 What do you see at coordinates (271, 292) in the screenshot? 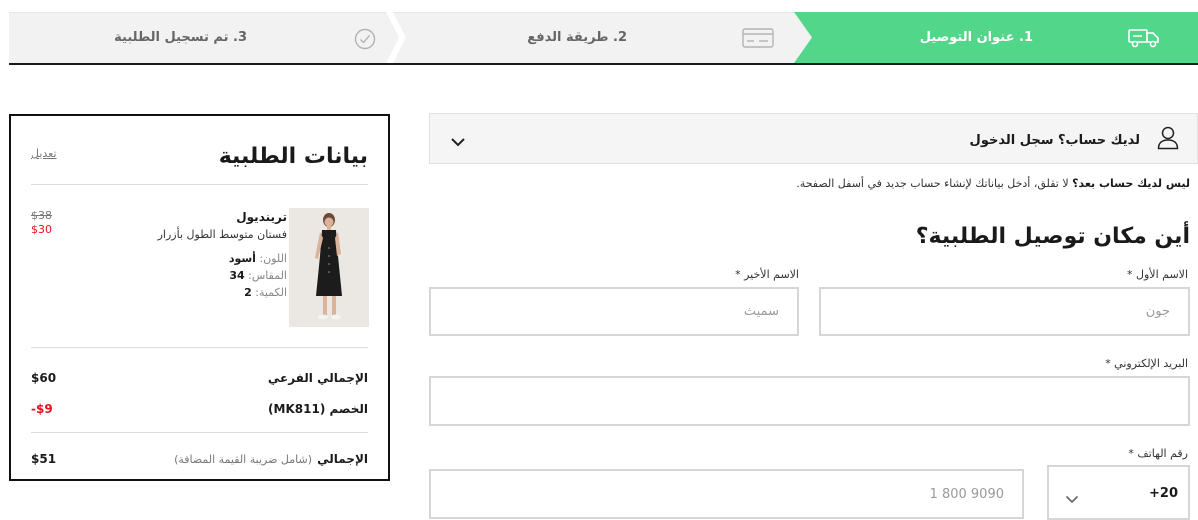
I see `qty-label: الكمية:` at bounding box center [271, 292].